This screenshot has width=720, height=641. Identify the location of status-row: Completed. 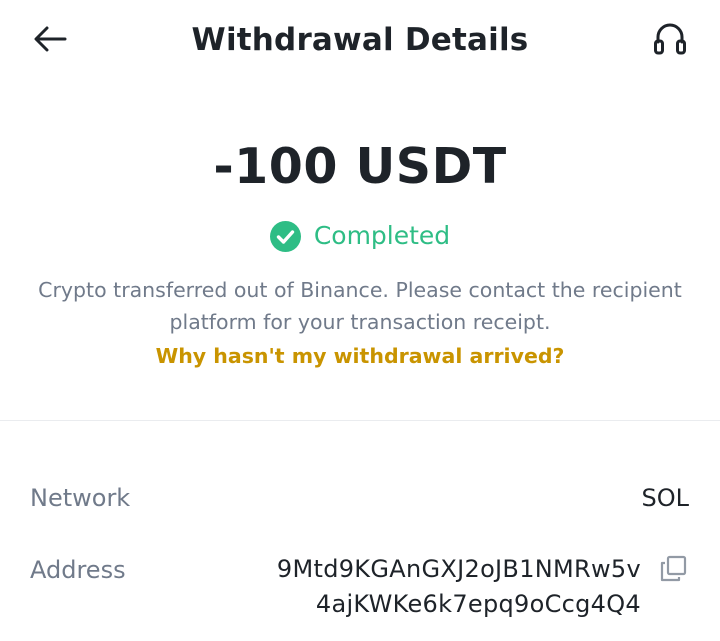
(360, 236).